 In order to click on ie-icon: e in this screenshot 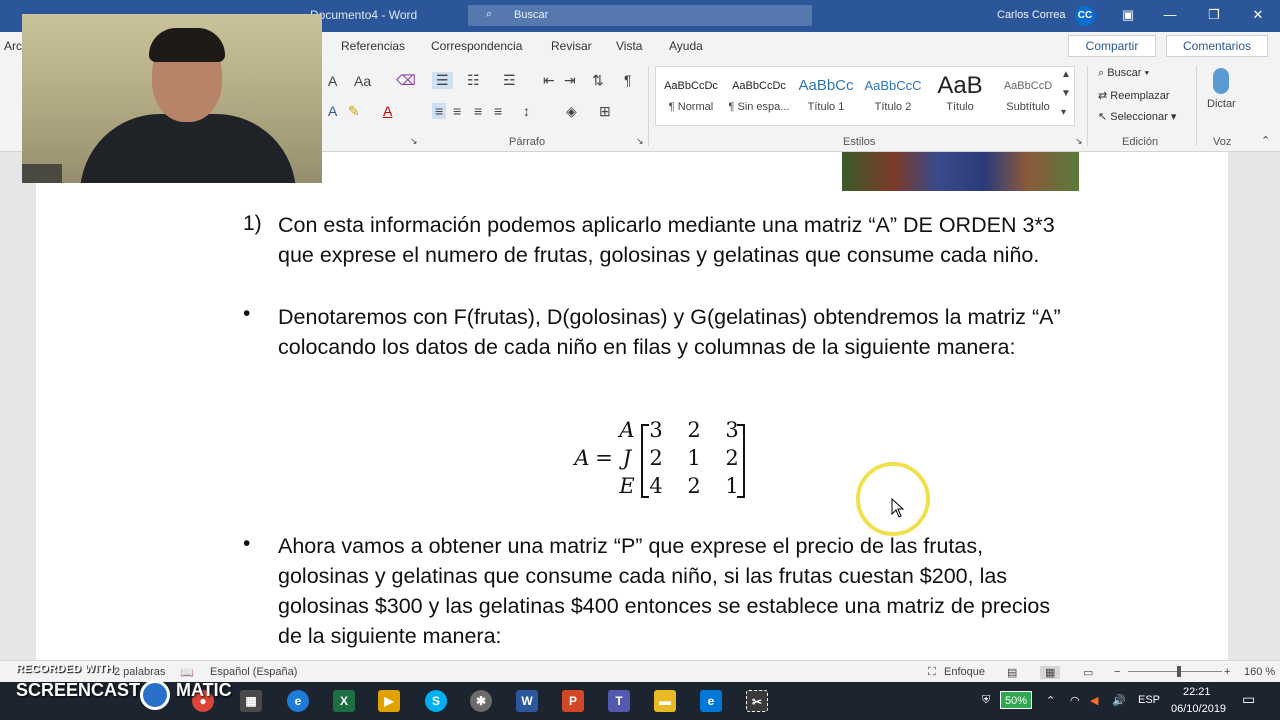, I will do `click(298, 701)`.